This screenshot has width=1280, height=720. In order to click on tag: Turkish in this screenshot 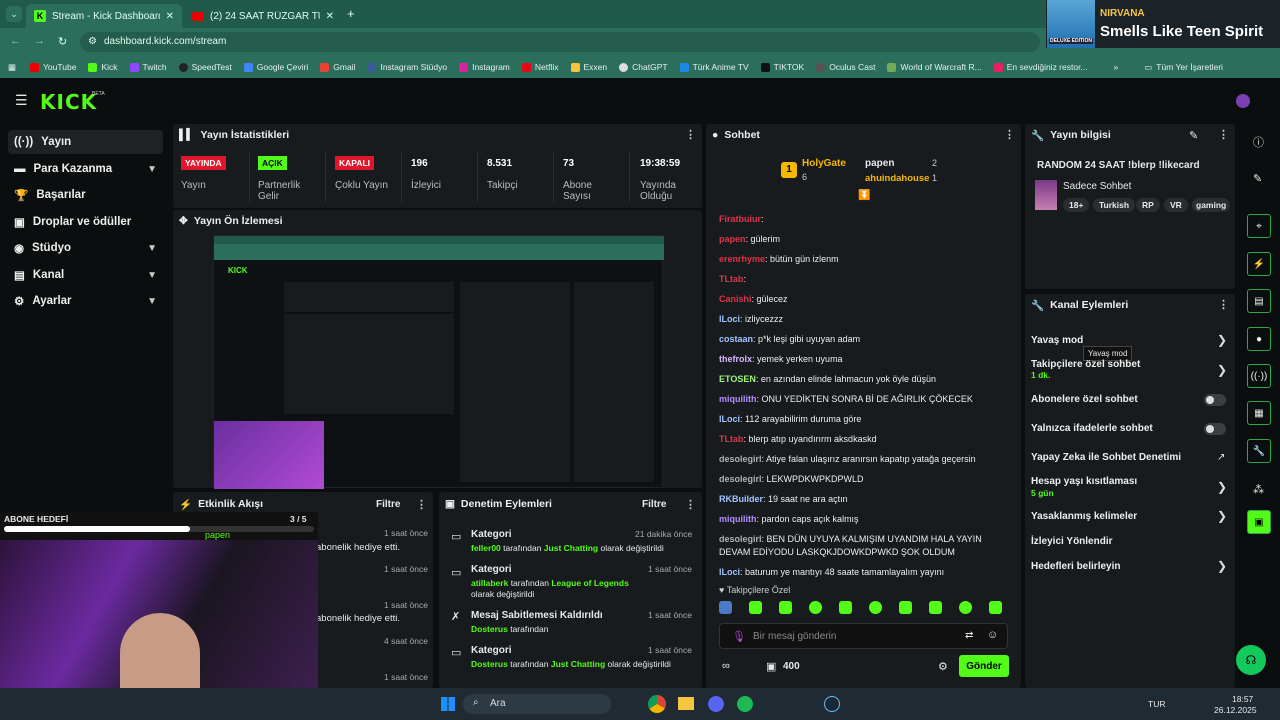, I will do `click(1114, 205)`.